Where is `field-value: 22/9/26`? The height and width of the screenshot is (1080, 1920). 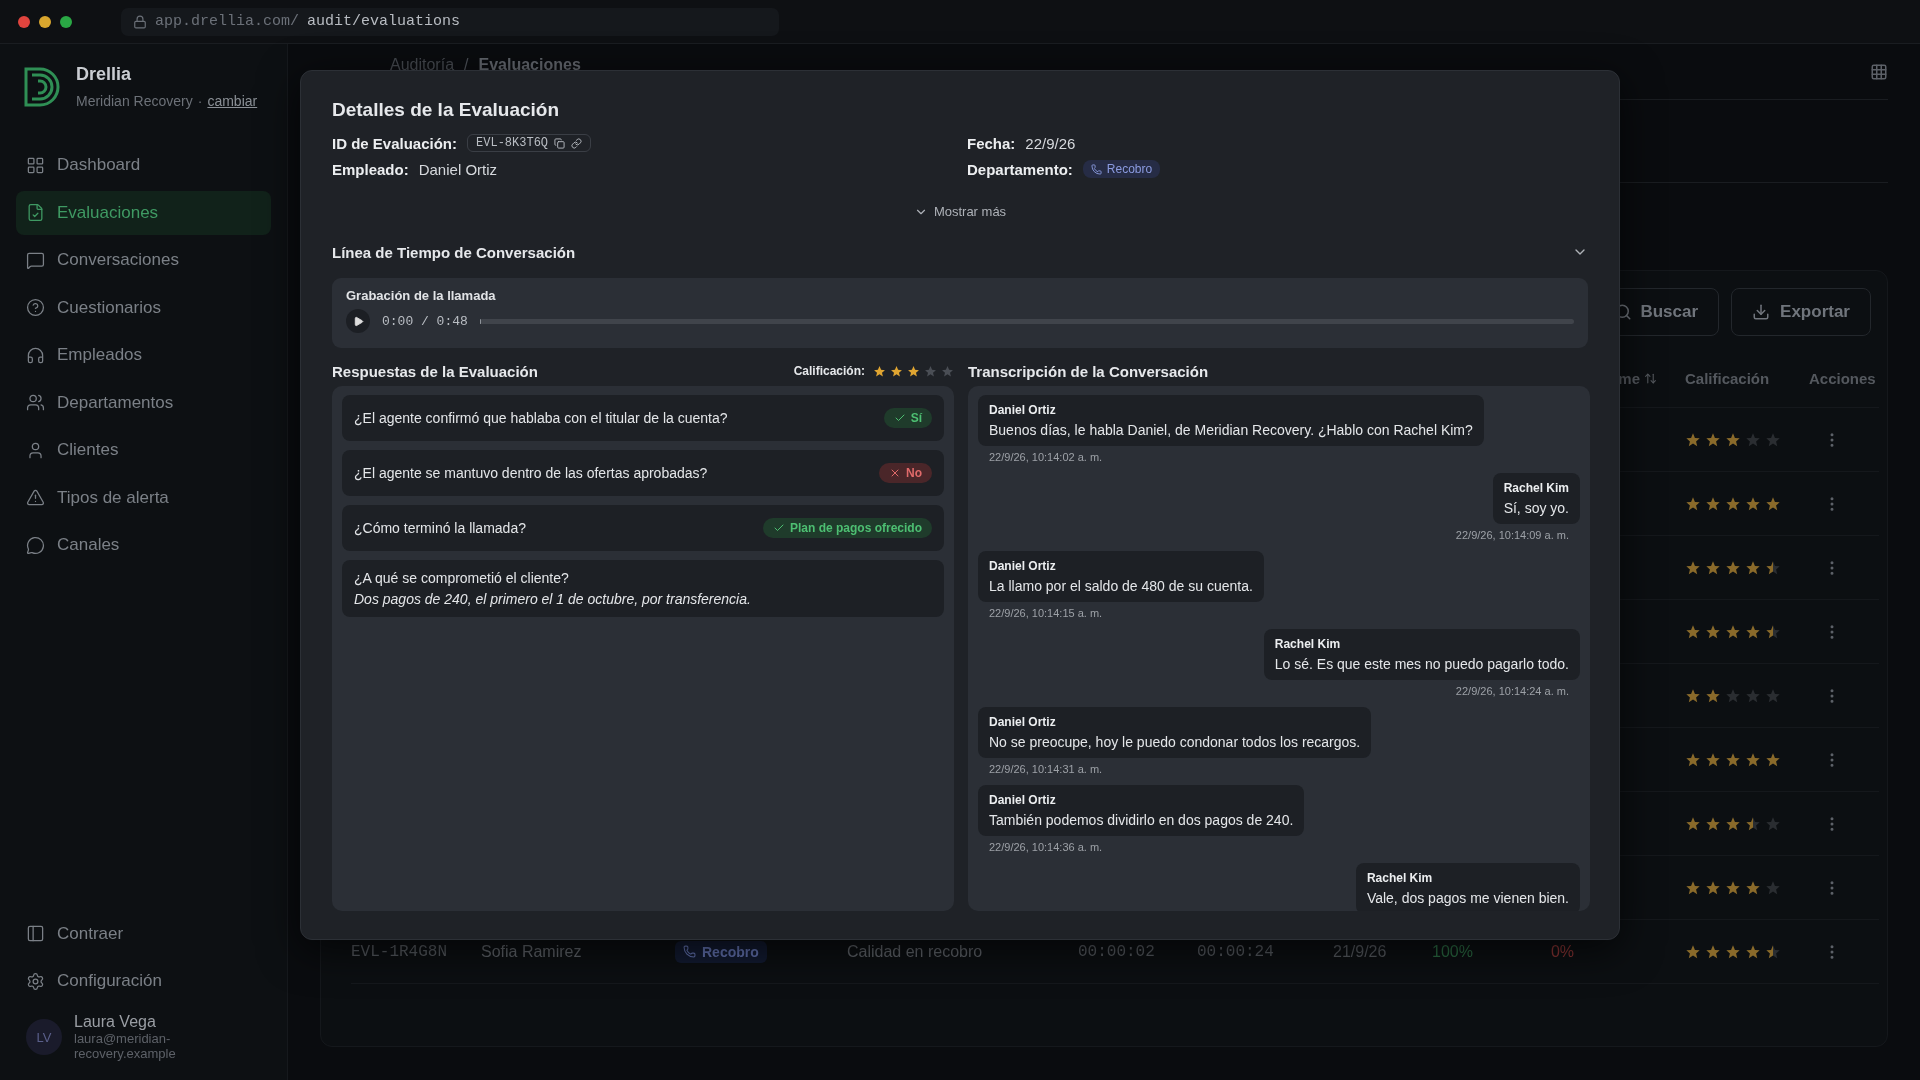
field-value: 22/9/26 is located at coordinates (1050, 143).